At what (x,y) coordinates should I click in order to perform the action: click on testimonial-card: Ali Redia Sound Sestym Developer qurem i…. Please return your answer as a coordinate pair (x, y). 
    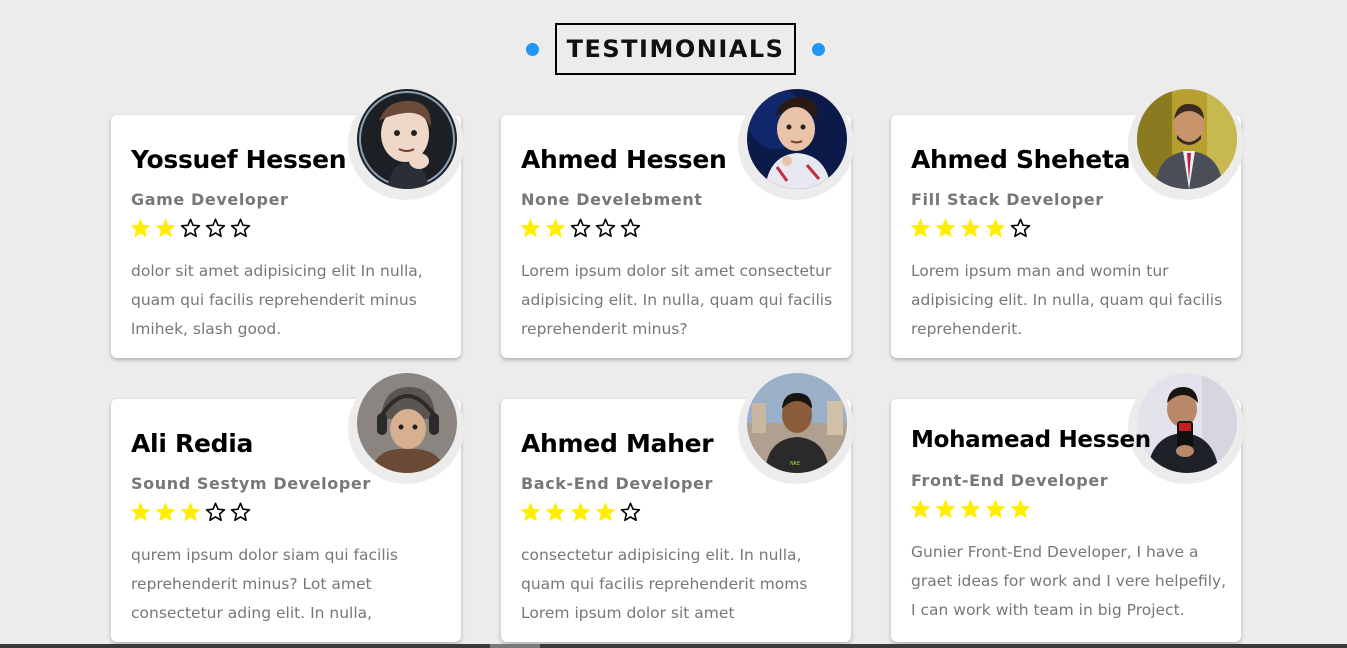
    Looking at the image, I should click on (287, 507).